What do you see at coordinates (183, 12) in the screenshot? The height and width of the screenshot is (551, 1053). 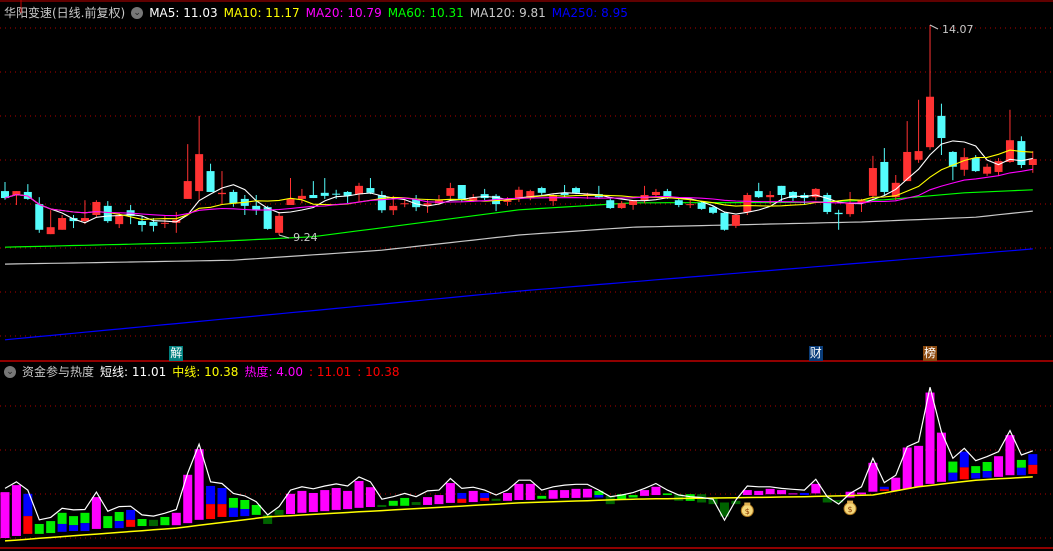 I see `ma5-label: MA5: 11.03` at bounding box center [183, 12].